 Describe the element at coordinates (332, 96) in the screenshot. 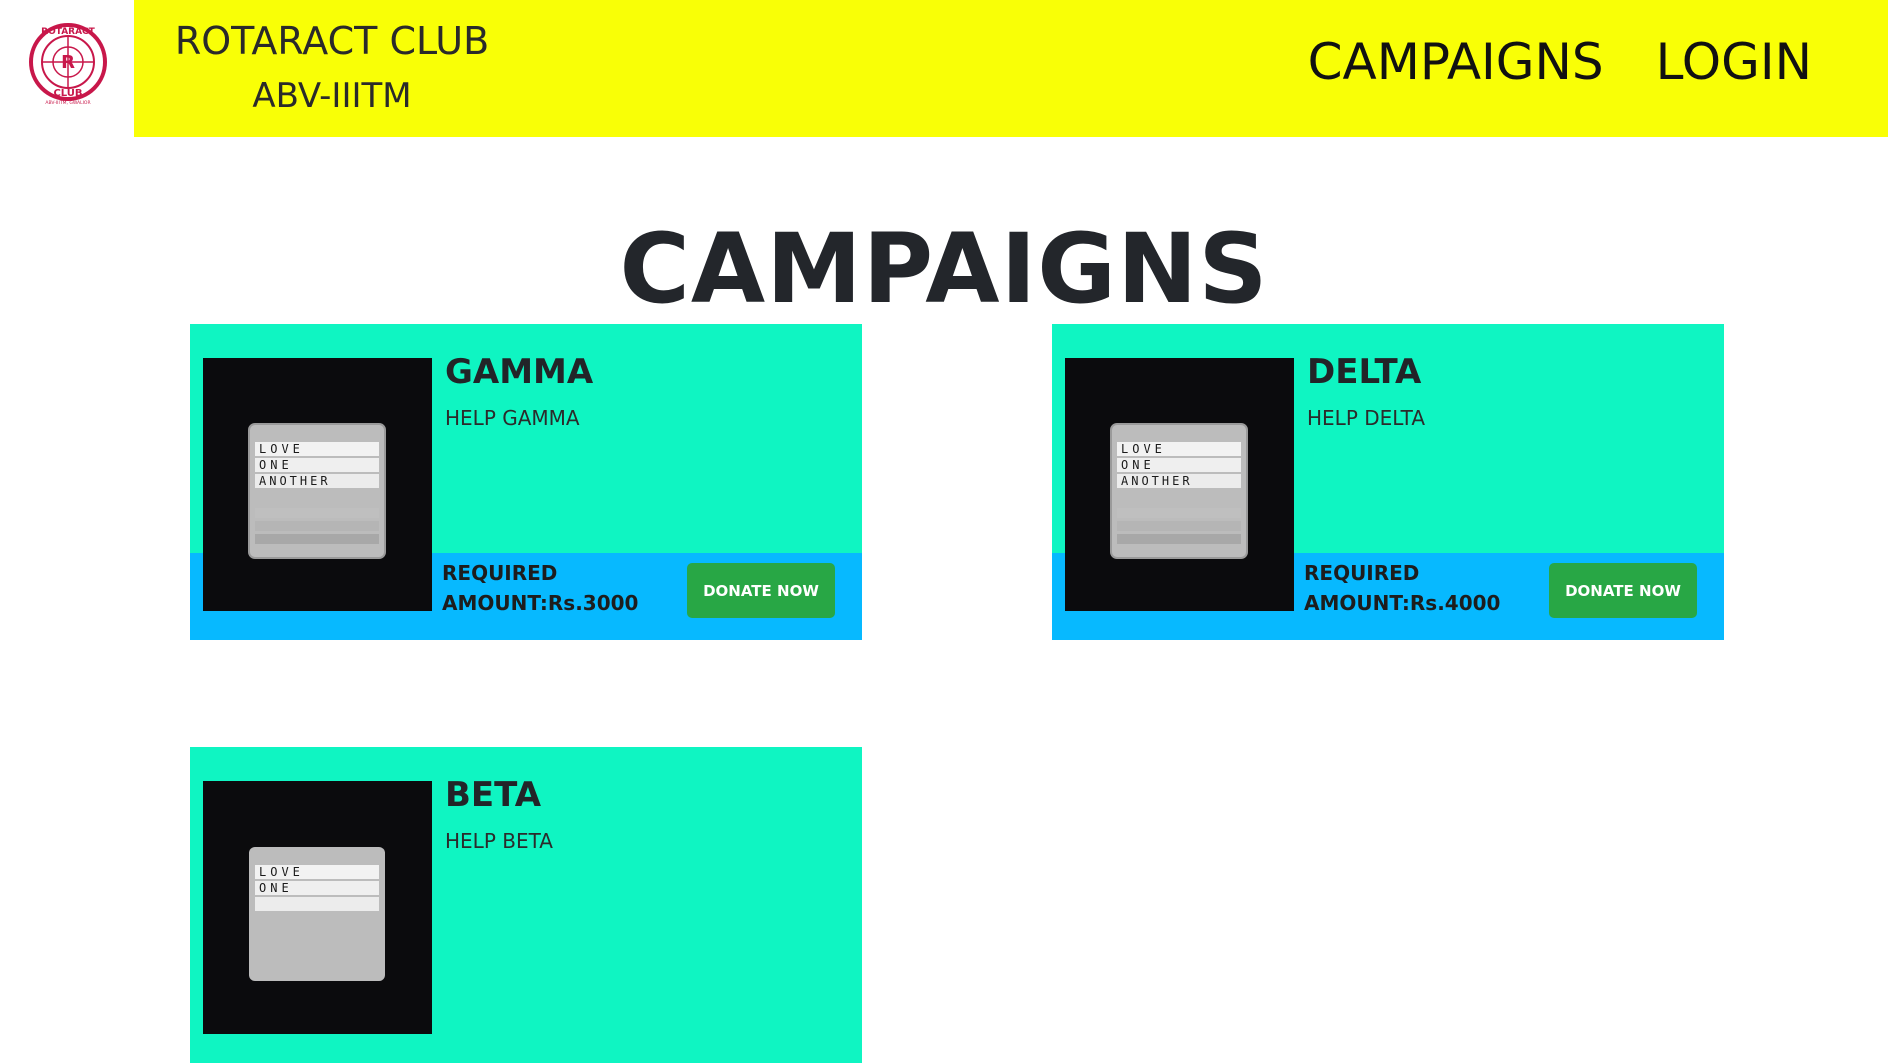

I see `club-subtitle: ABV-IIITM` at that location.